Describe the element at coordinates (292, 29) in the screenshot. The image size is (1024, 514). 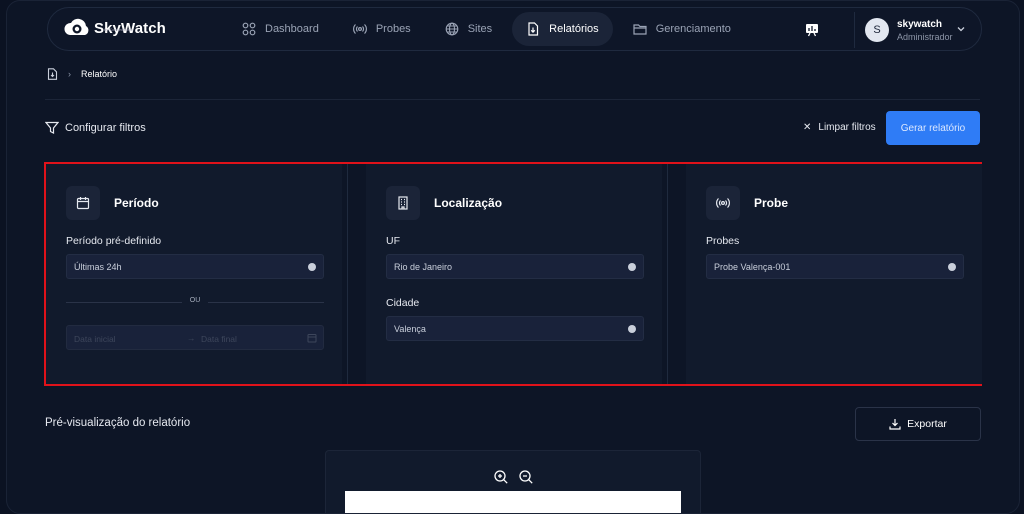
I see `nav-dashboard-label: Dashboard` at that location.